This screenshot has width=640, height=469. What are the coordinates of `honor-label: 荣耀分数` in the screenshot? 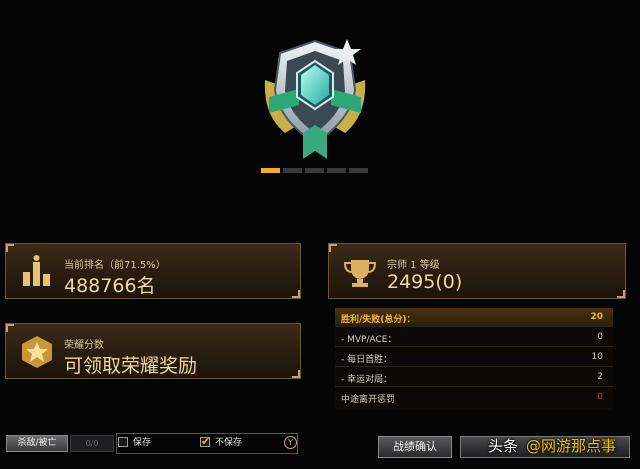 It's located at (84, 345).